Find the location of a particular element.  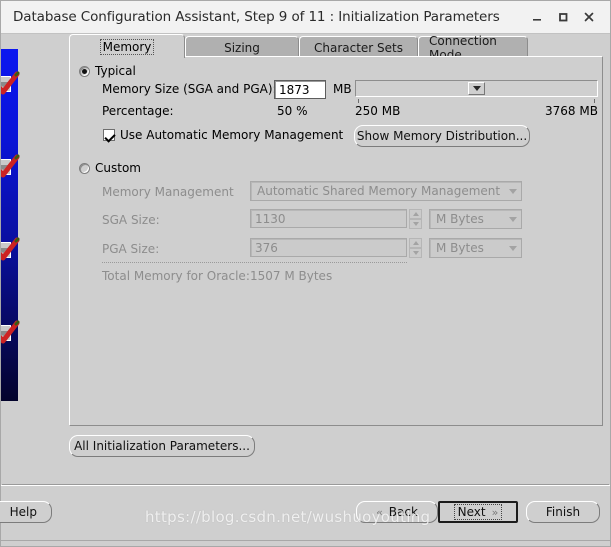

memory-management-label: Memory Management is located at coordinates (168, 192).